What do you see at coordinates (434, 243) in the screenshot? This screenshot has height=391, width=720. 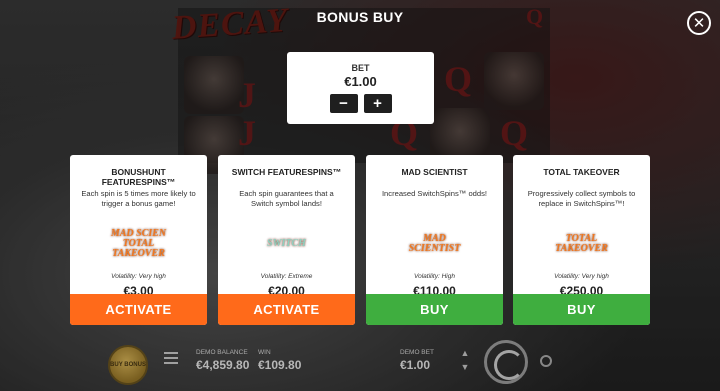 I see `mad-scientist-art-icon: MAD SCIENTIST` at bounding box center [434, 243].